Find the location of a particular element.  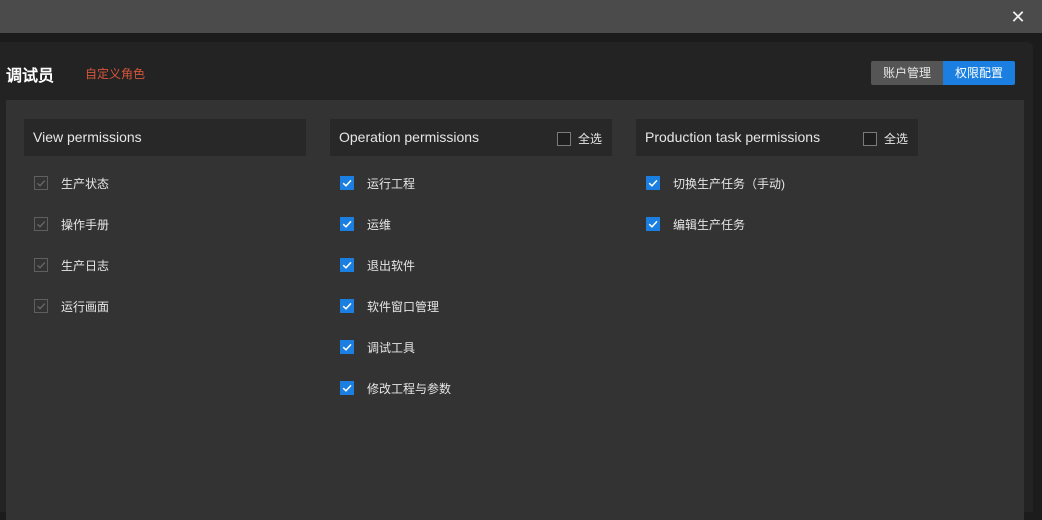

permission-label: 生产状态 is located at coordinates (85, 183).